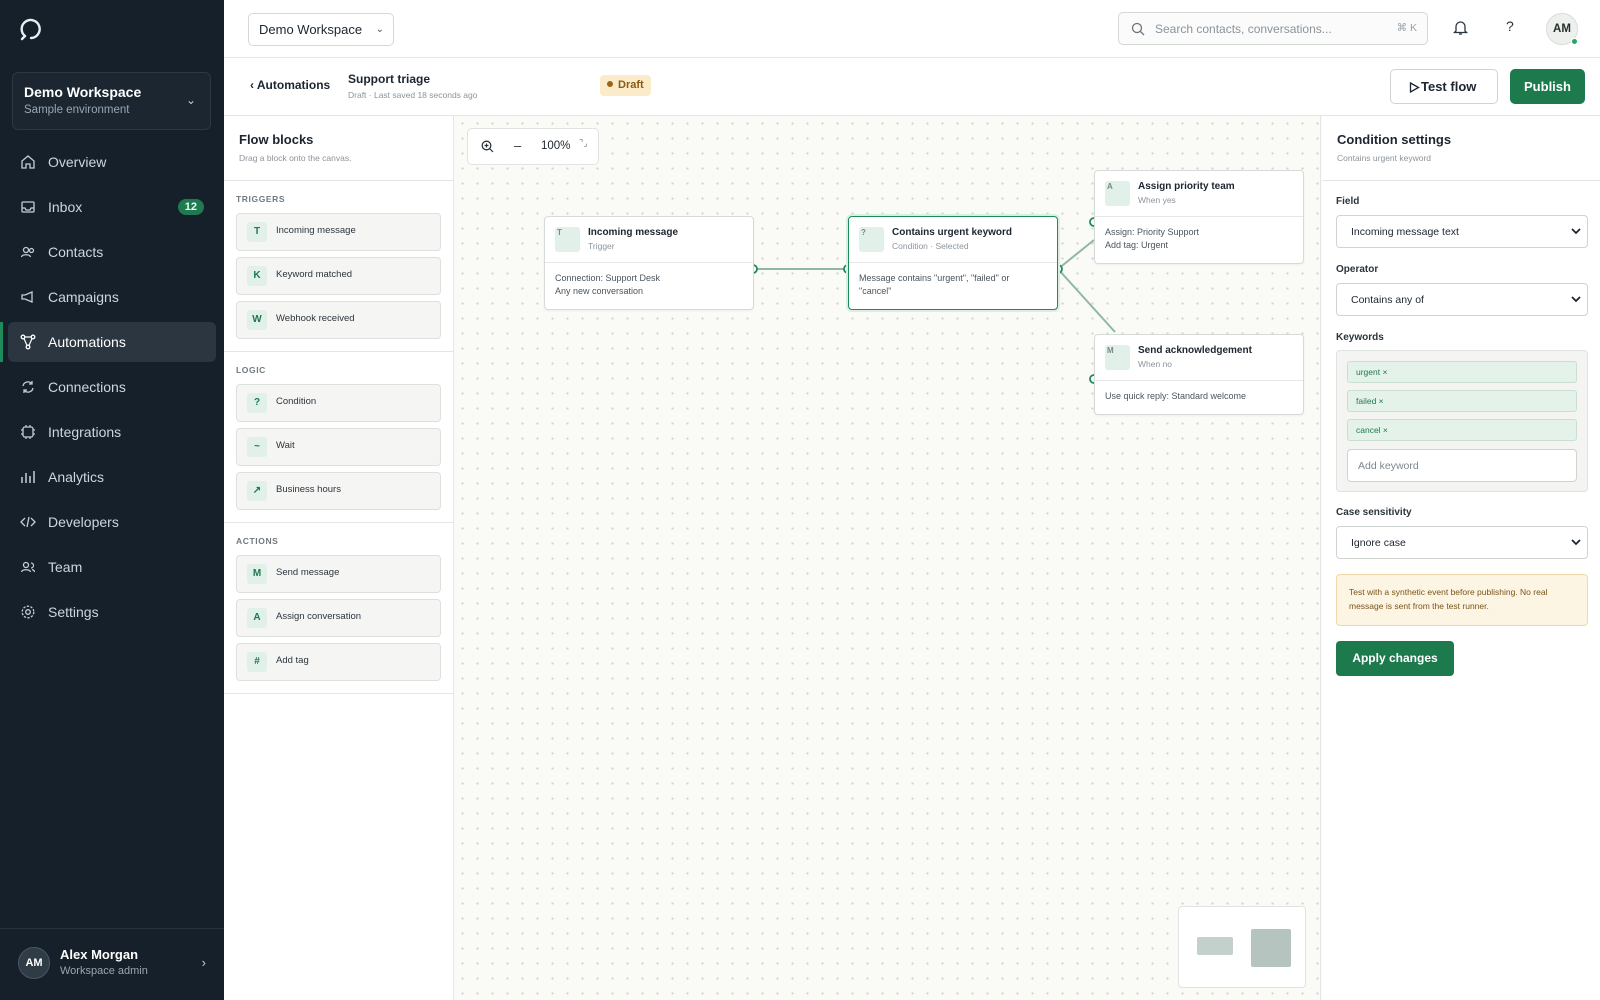  What do you see at coordinates (1460, 27) in the screenshot?
I see `bell-icon` at bounding box center [1460, 27].